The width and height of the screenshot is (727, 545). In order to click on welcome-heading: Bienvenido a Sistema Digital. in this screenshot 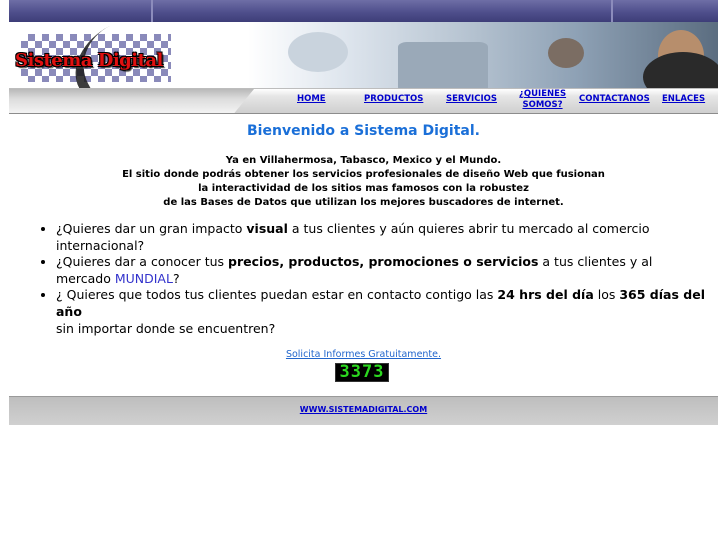, I will do `click(363, 131)`.